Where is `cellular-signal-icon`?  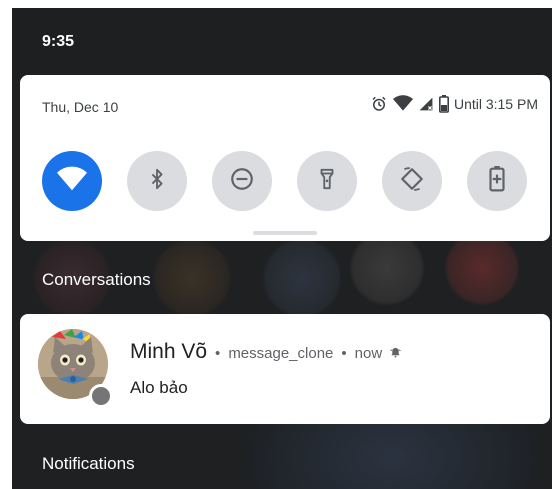 cellular-signal-icon is located at coordinates (426, 104).